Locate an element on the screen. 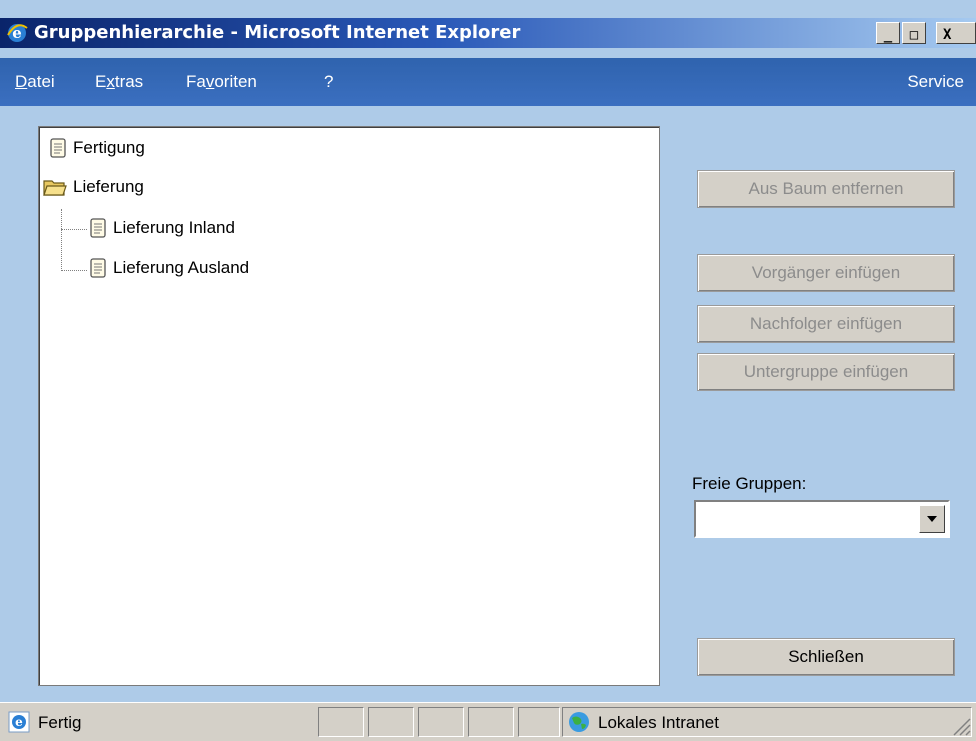 The image size is (976, 741). minimize-button: _ is located at coordinates (888, 33).